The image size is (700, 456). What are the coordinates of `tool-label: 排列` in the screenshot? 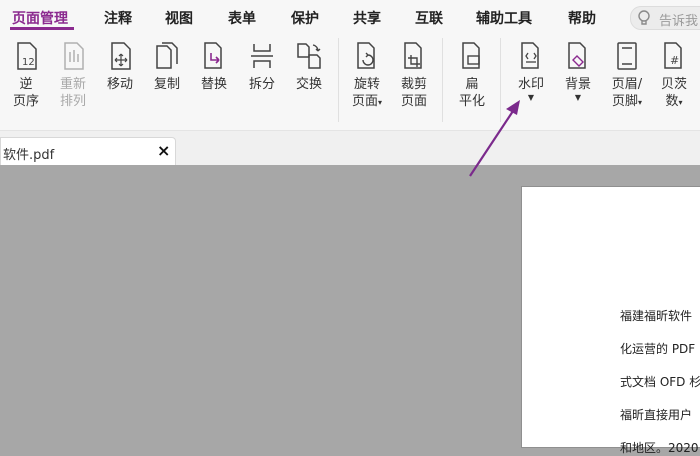 It's located at (72, 101).